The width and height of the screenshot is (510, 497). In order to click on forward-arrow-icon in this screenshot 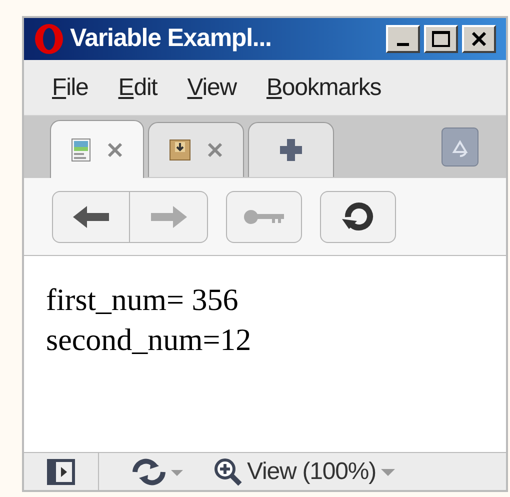, I will do `click(168, 217)`.